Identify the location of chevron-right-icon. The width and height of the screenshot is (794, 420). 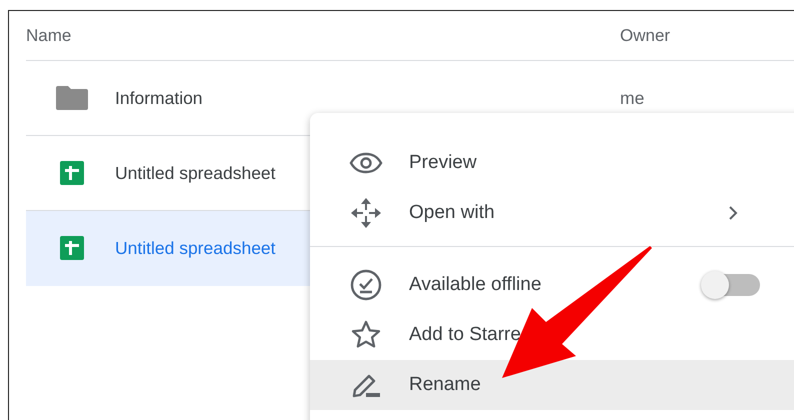
(733, 213).